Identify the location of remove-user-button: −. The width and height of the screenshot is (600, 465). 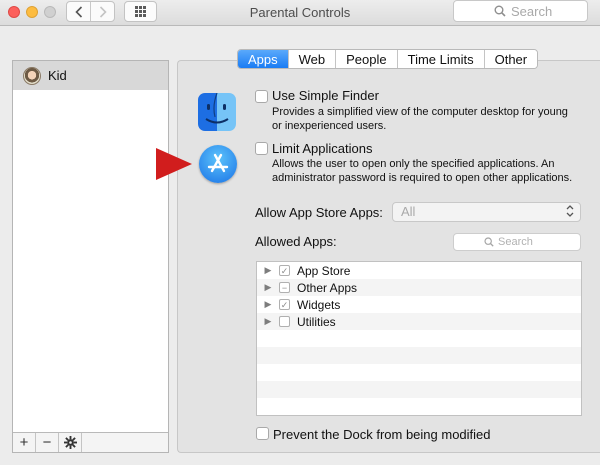
(47, 442).